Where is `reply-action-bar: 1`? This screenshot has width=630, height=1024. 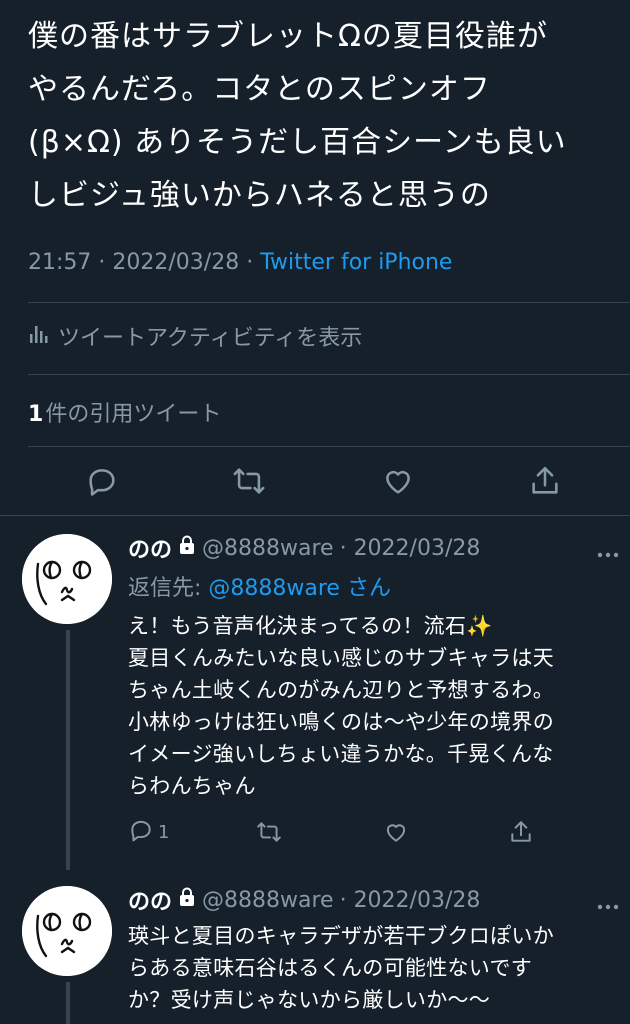 reply-action-bar: 1 is located at coordinates (368, 834).